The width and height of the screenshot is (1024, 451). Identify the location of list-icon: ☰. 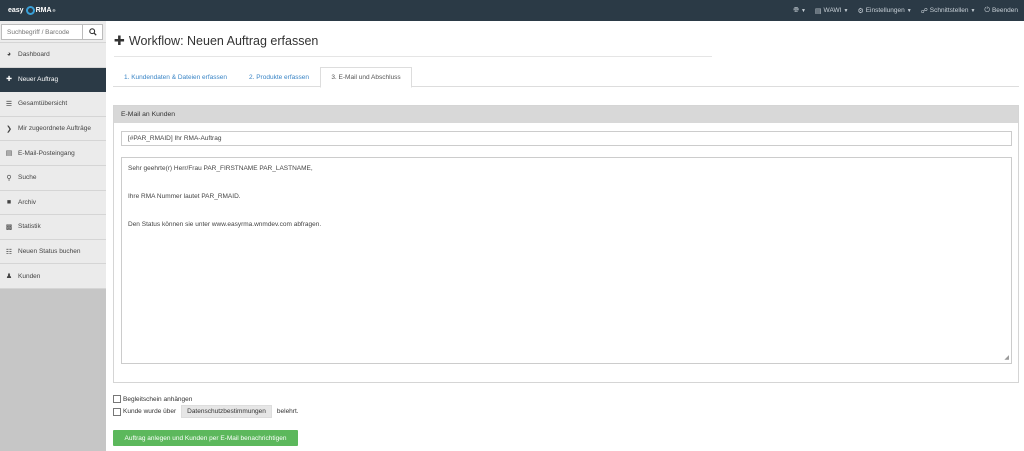
(9, 104).